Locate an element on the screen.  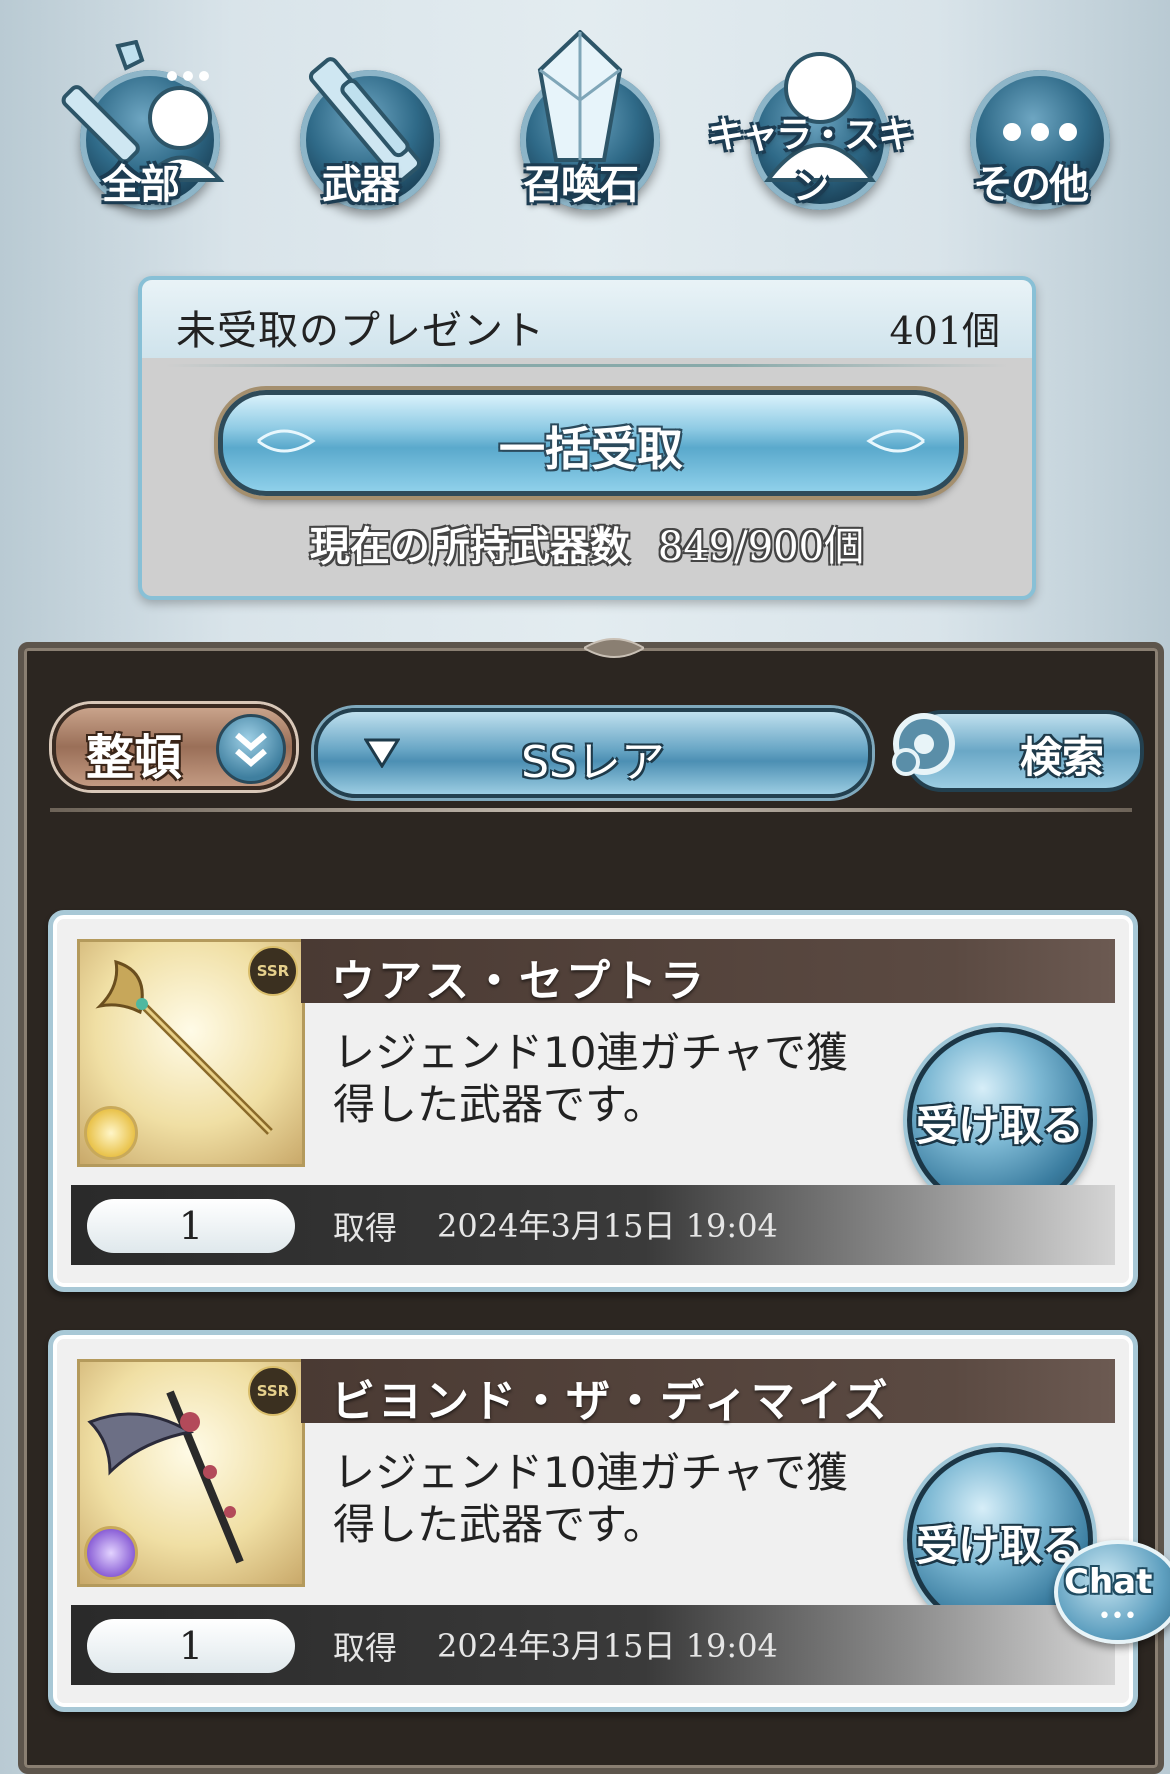
category-skin-label: キャラ・スキン is located at coordinates (810, 161).